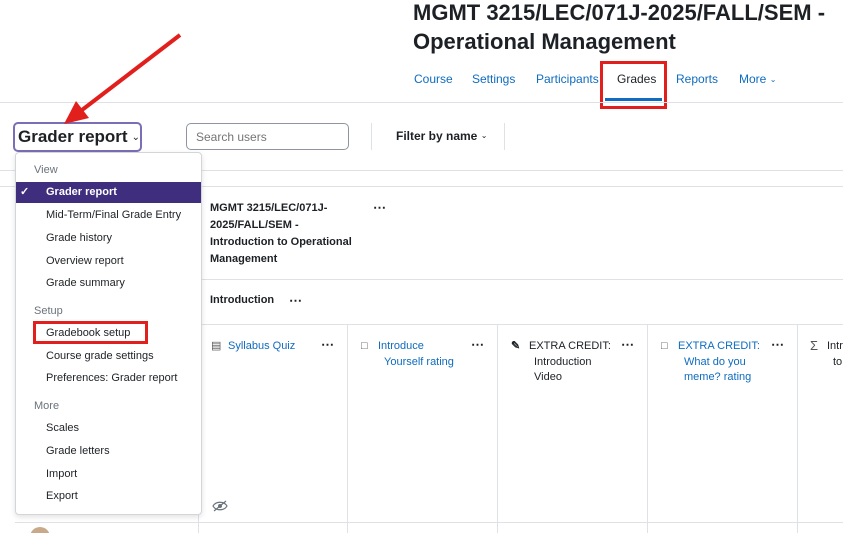  What do you see at coordinates (419, 362) in the screenshot?
I see `grade-item-label: Yourself rating` at bounding box center [419, 362].